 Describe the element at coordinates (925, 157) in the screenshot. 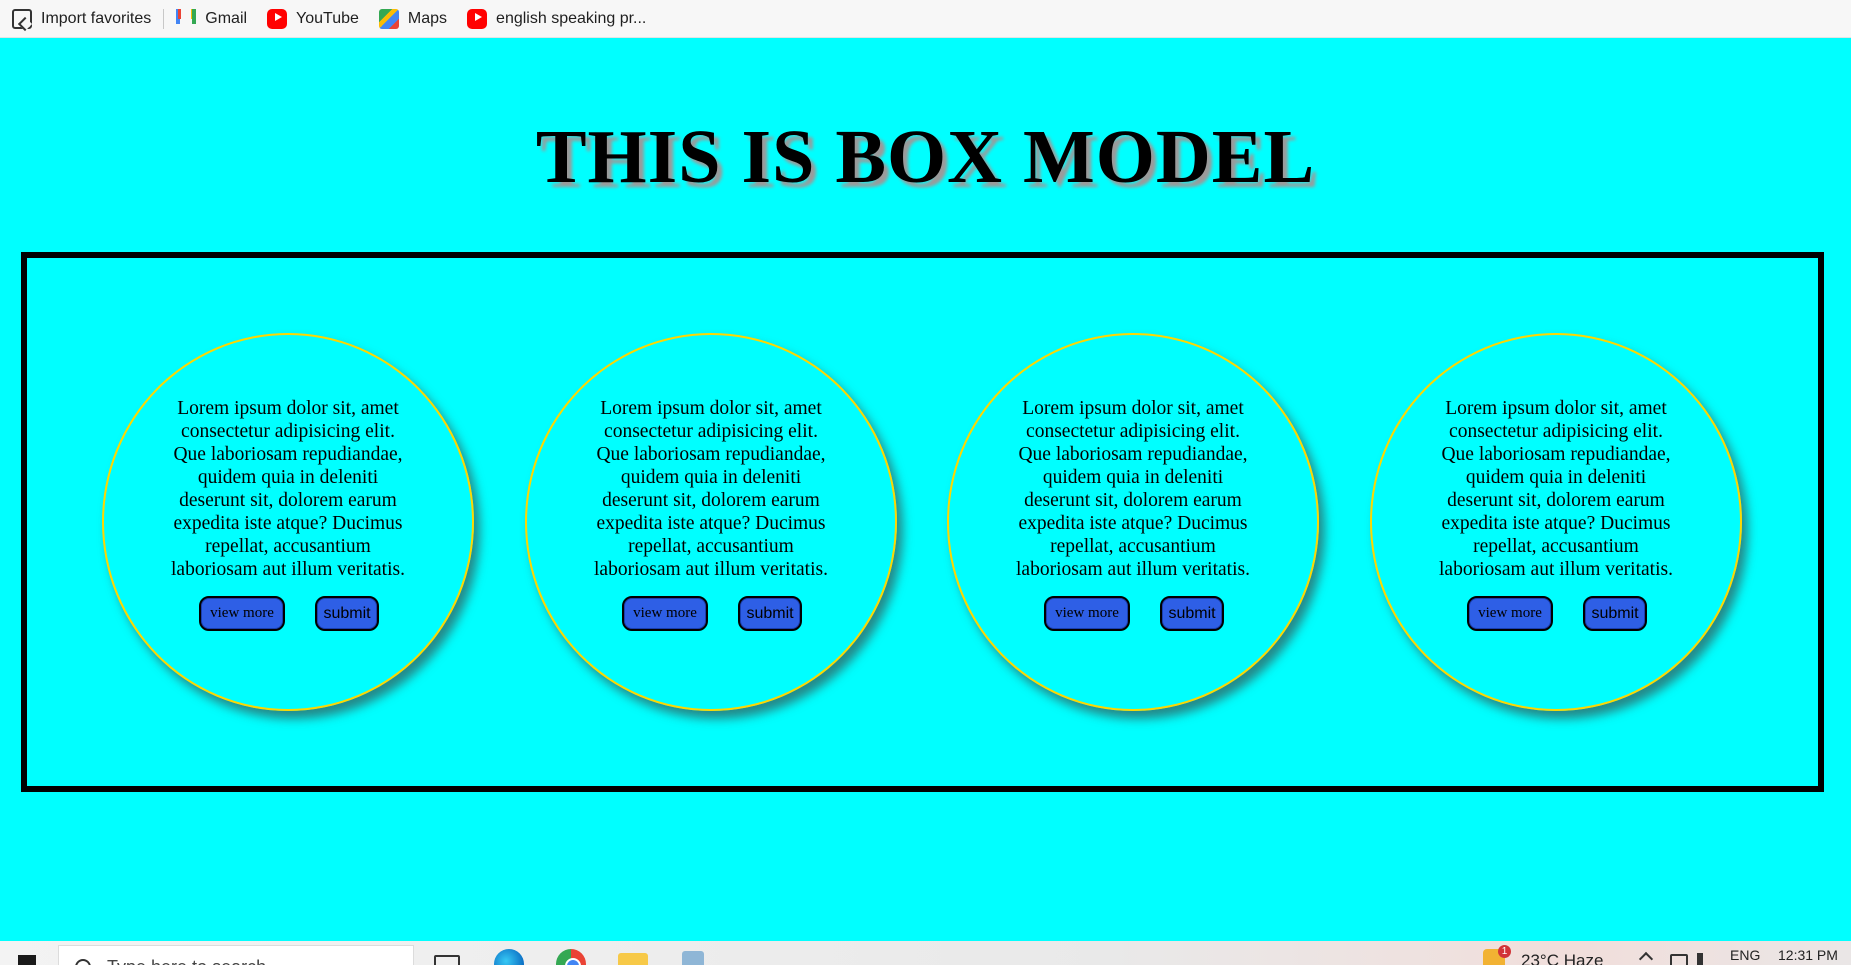

I see `page-title: THIS IS BOX MODEL` at that location.